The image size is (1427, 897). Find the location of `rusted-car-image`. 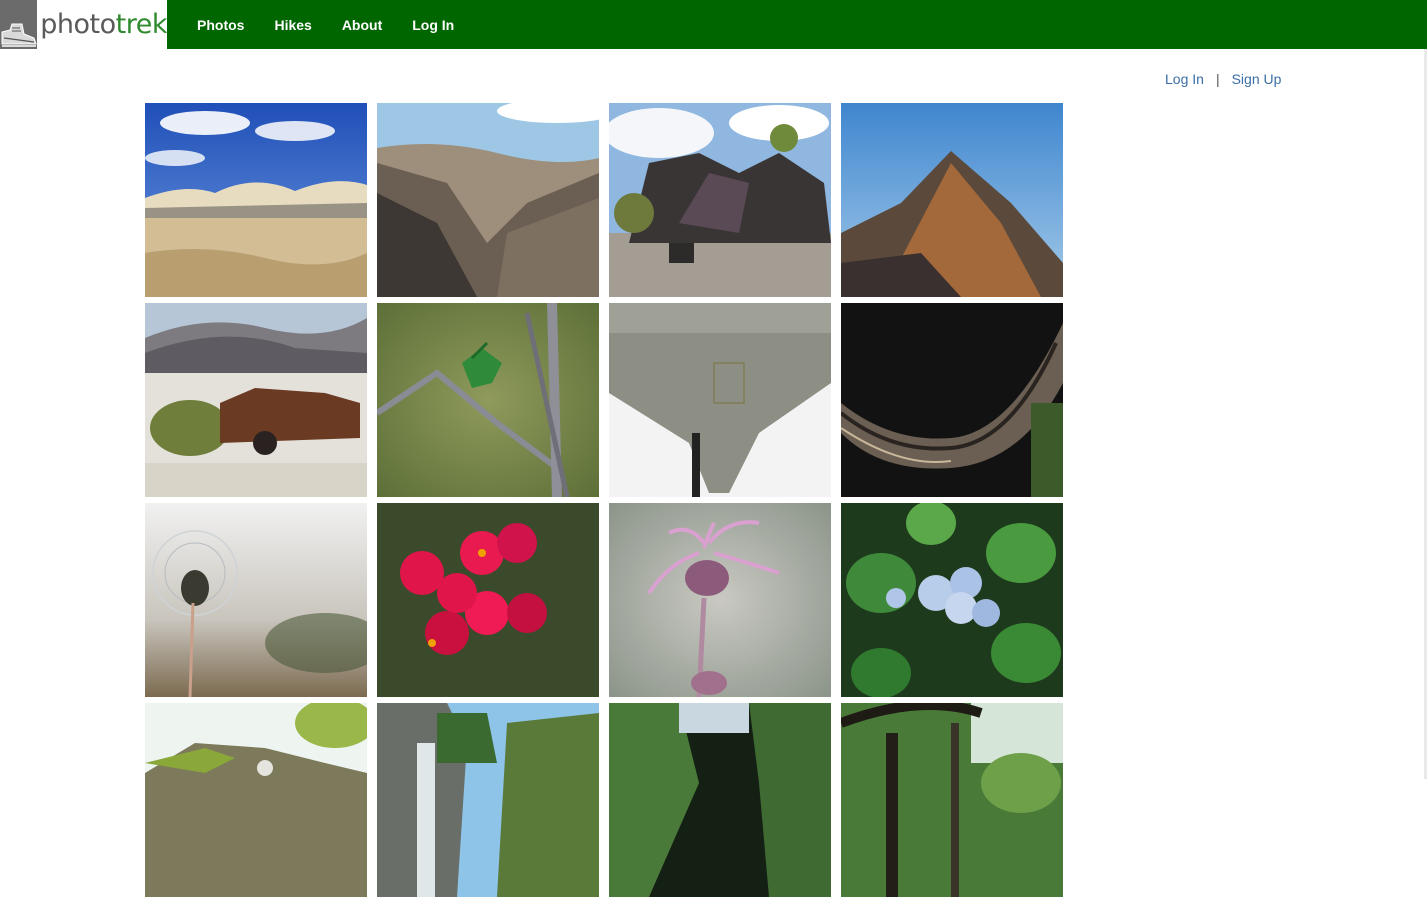

rusted-car-image is located at coordinates (256, 400).